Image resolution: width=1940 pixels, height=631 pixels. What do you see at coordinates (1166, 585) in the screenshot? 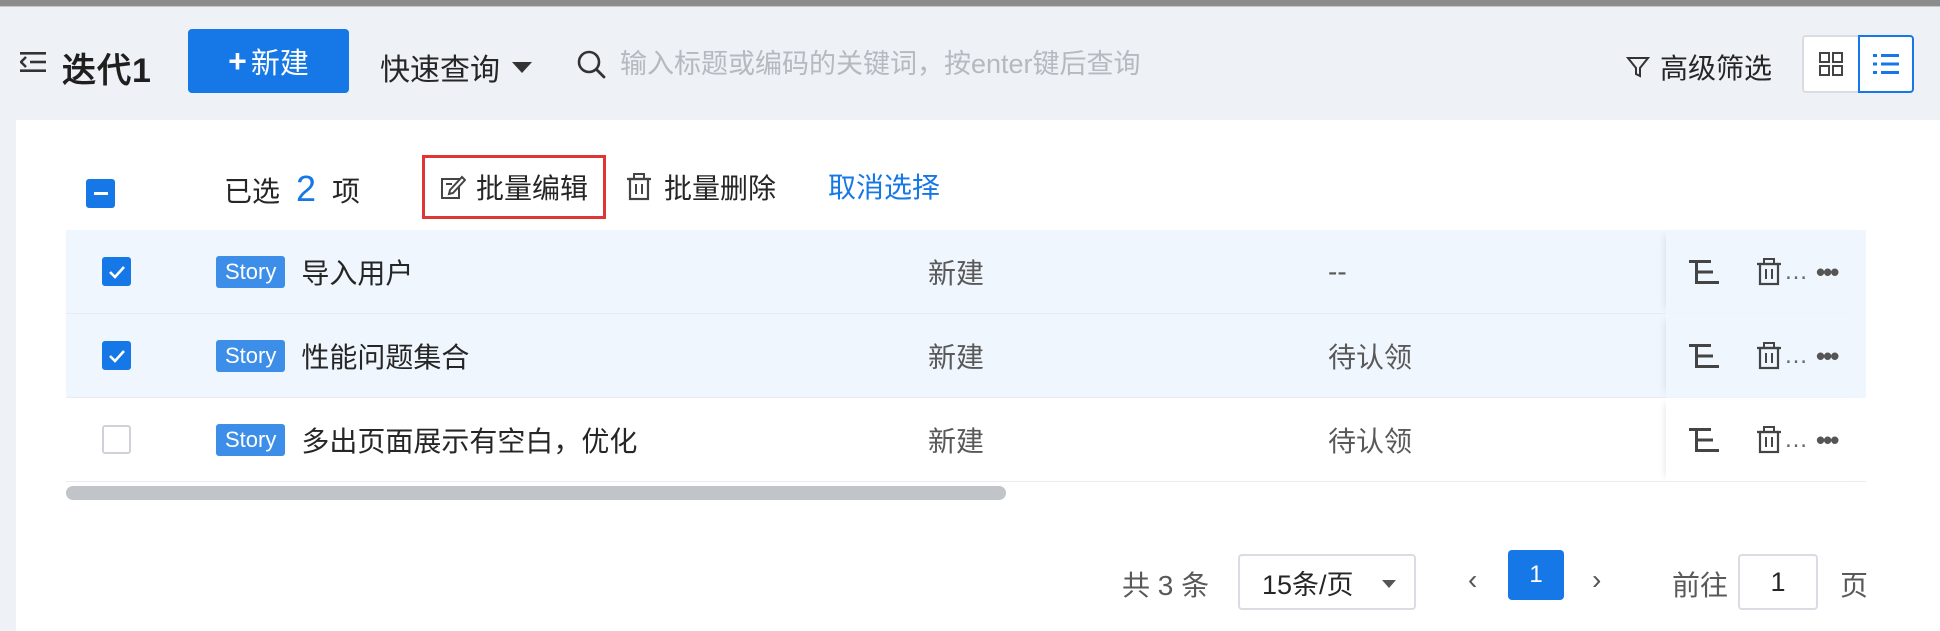
I see `total-count: 共 3 条` at bounding box center [1166, 585].